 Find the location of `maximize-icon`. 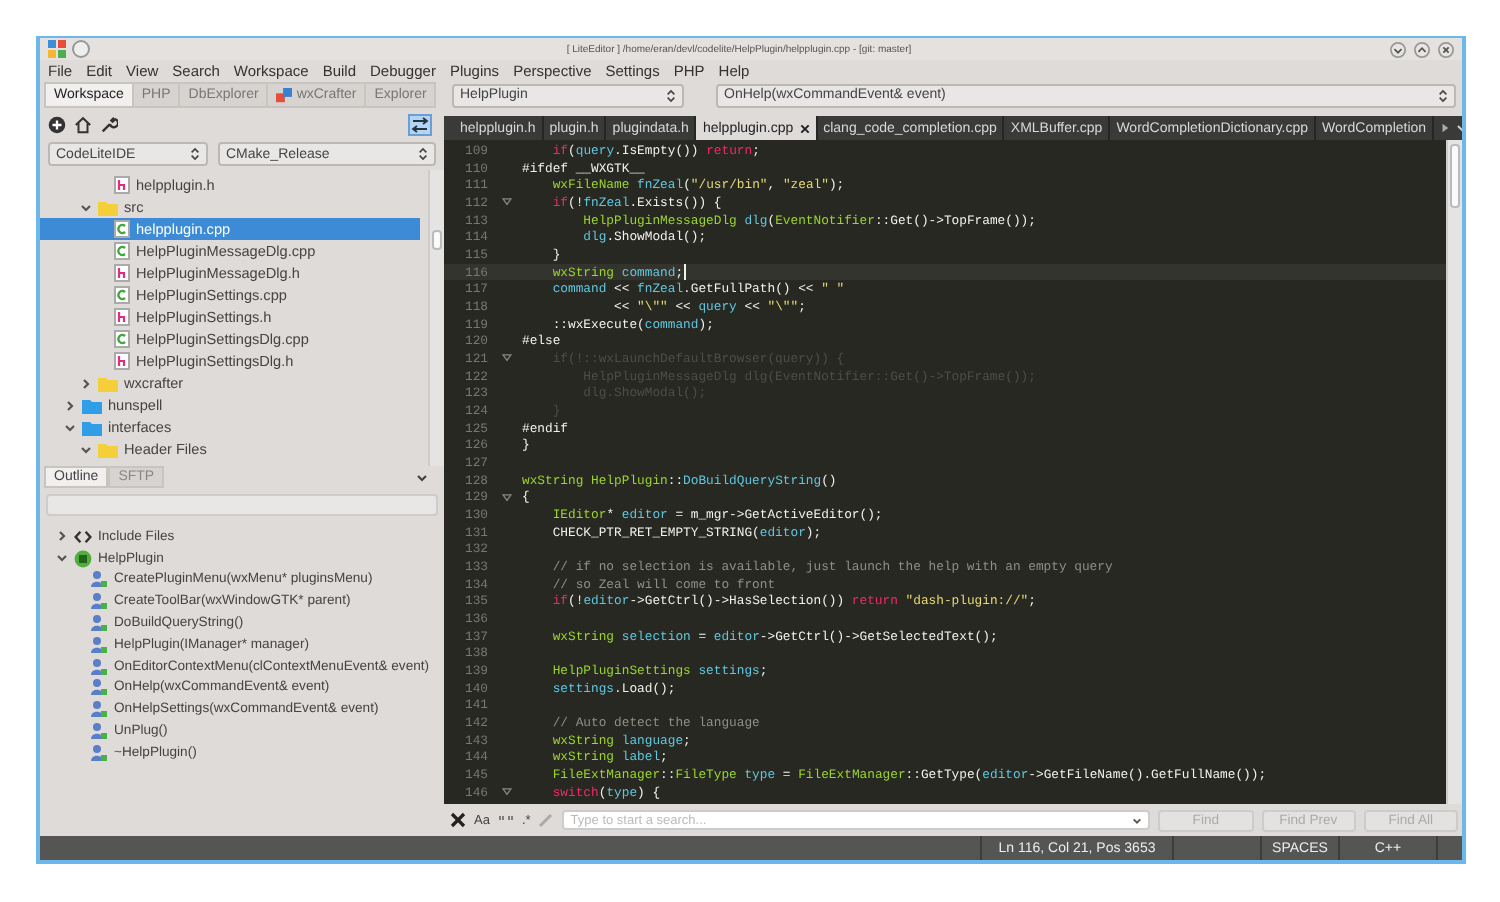

maximize-icon is located at coordinates (1422, 49).